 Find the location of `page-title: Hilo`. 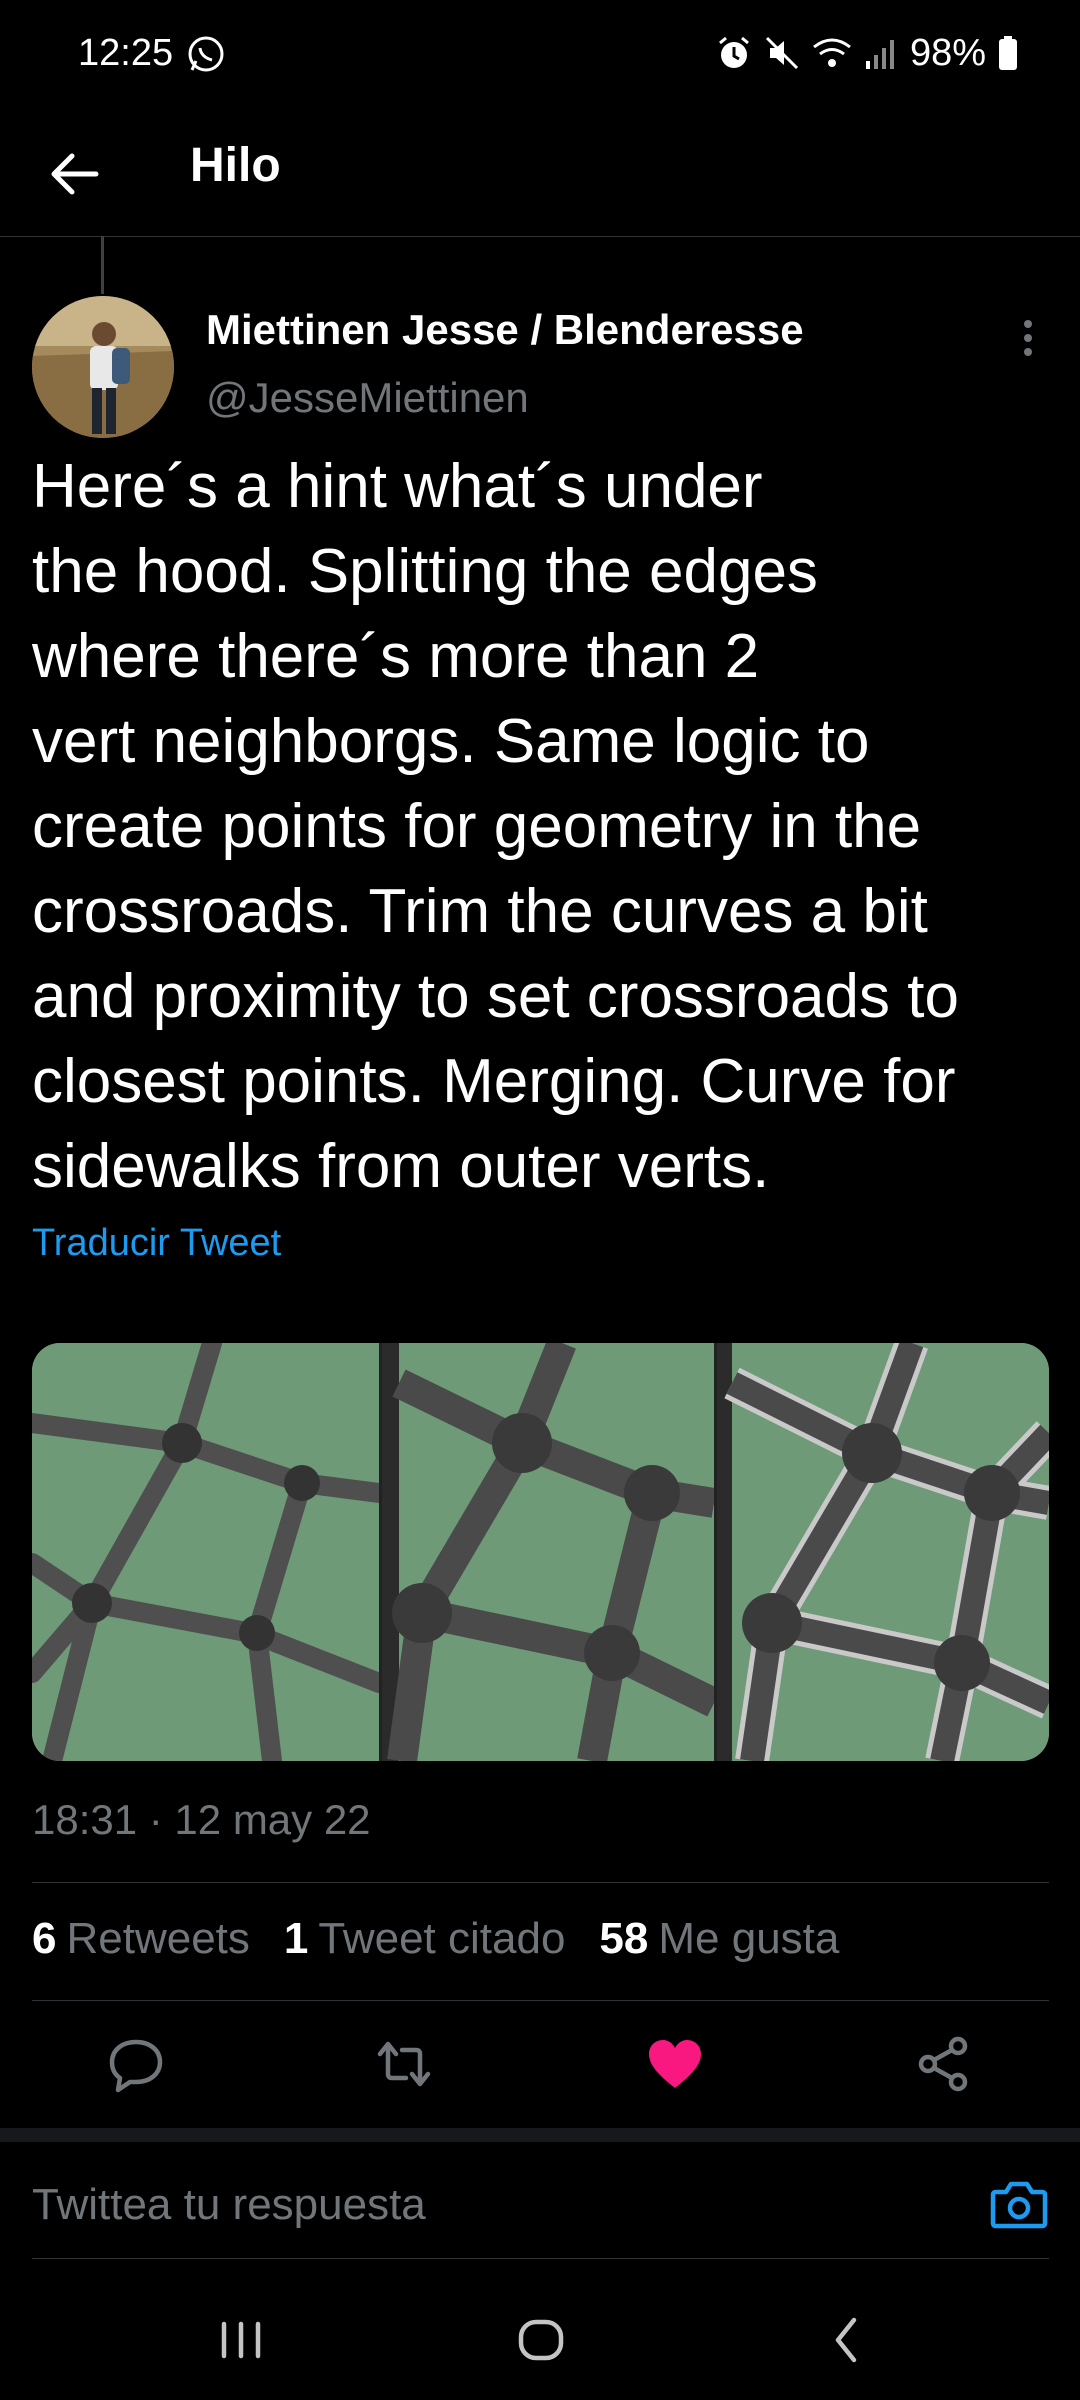

page-title: Hilo is located at coordinates (235, 165).